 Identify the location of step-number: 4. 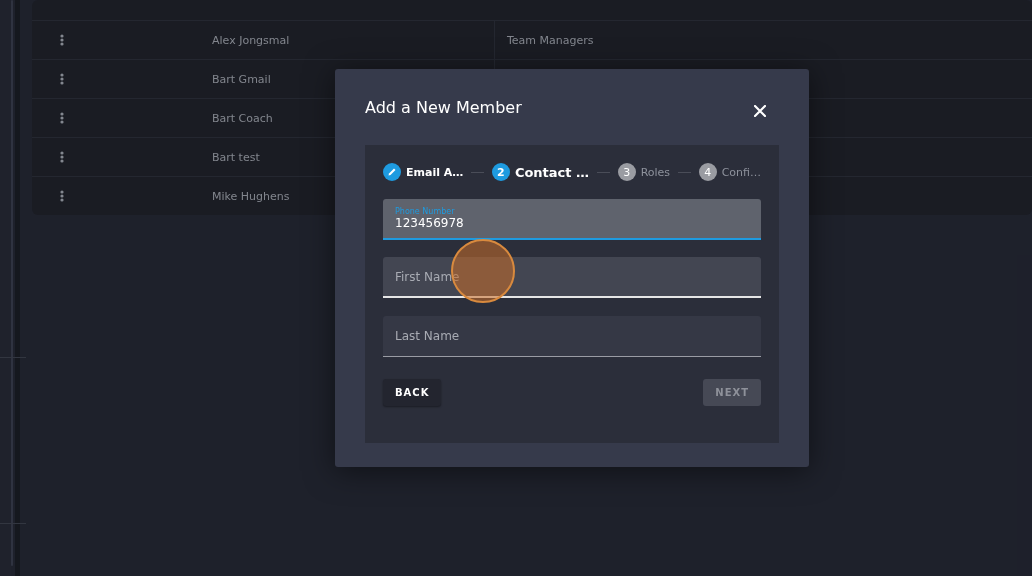
(707, 172).